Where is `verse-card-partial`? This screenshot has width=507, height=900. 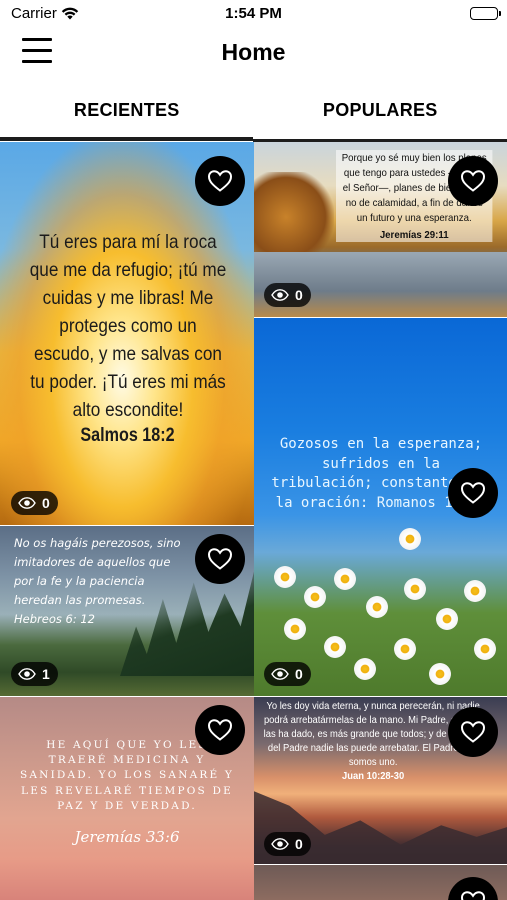 verse-card-partial is located at coordinates (380, 882).